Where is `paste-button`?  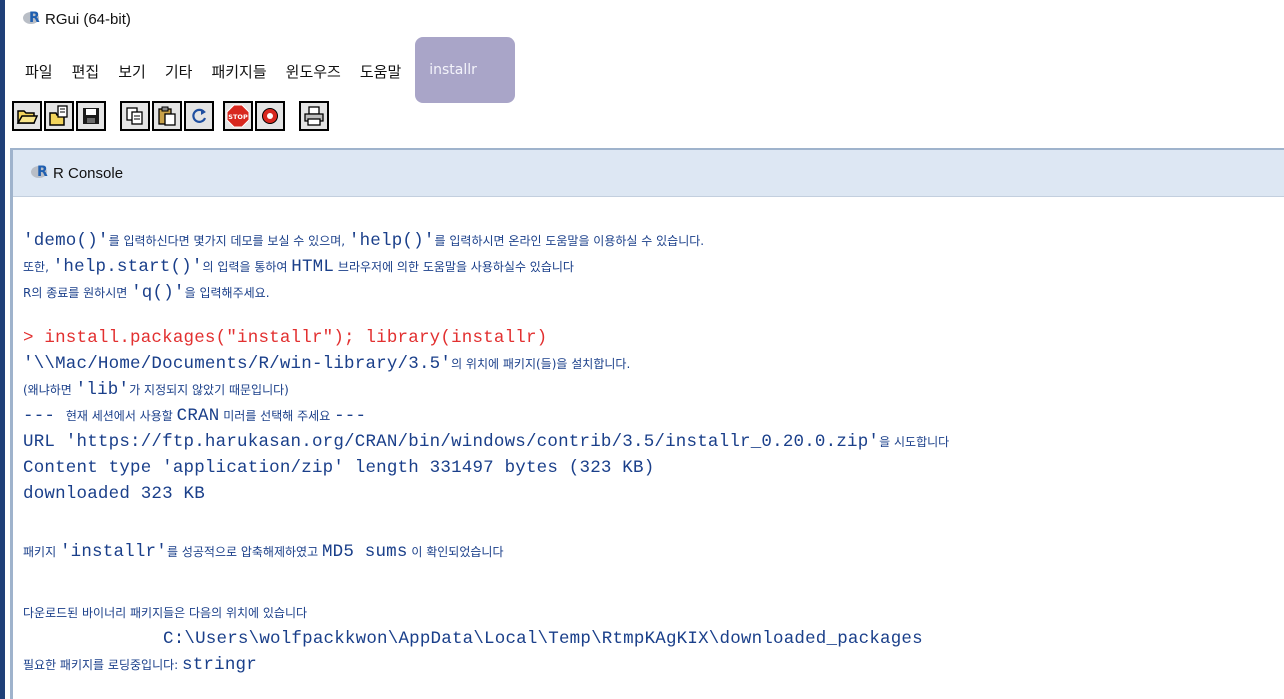
paste-button is located at coordinates (167, 116).